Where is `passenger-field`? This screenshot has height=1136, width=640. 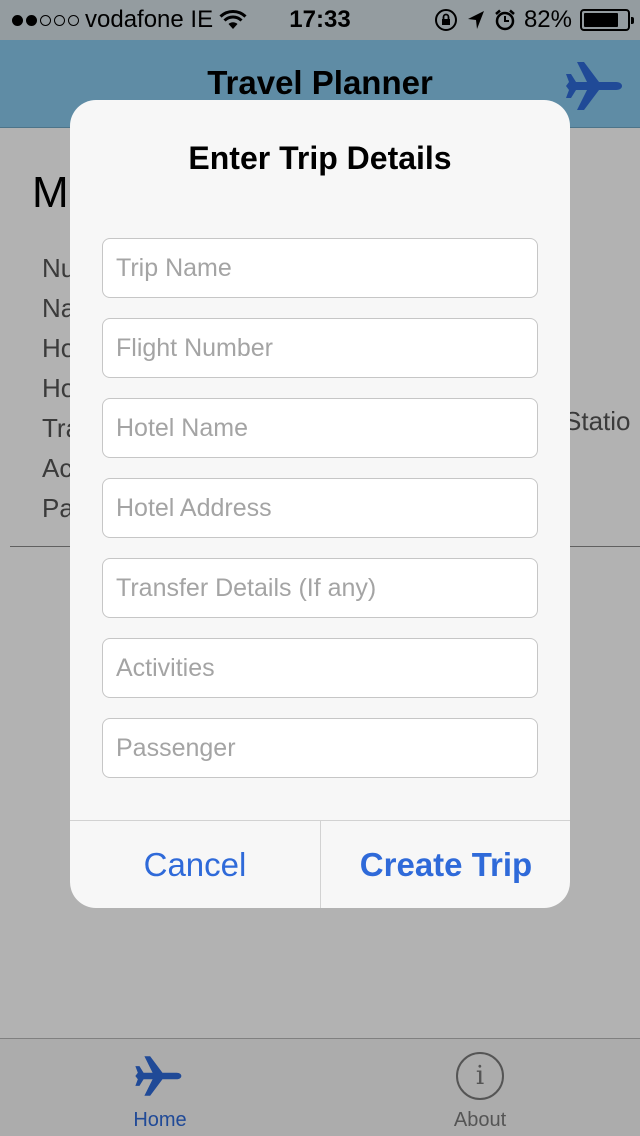
passenger-field is located at coordinates (320, 748).